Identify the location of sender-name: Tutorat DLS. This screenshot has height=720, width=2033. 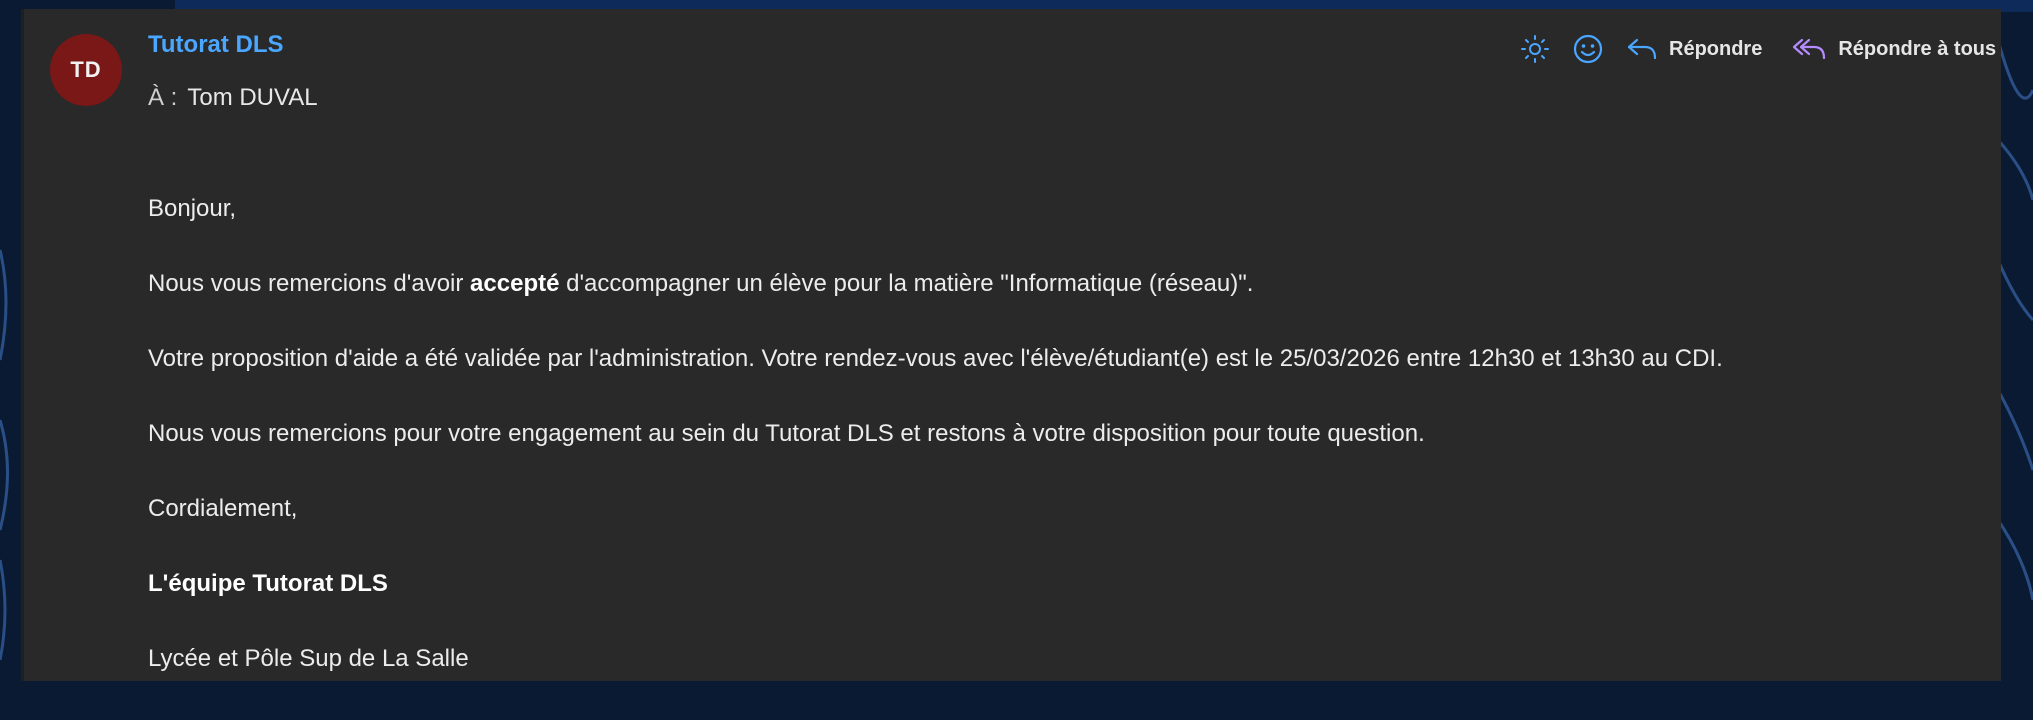
(216, 45).